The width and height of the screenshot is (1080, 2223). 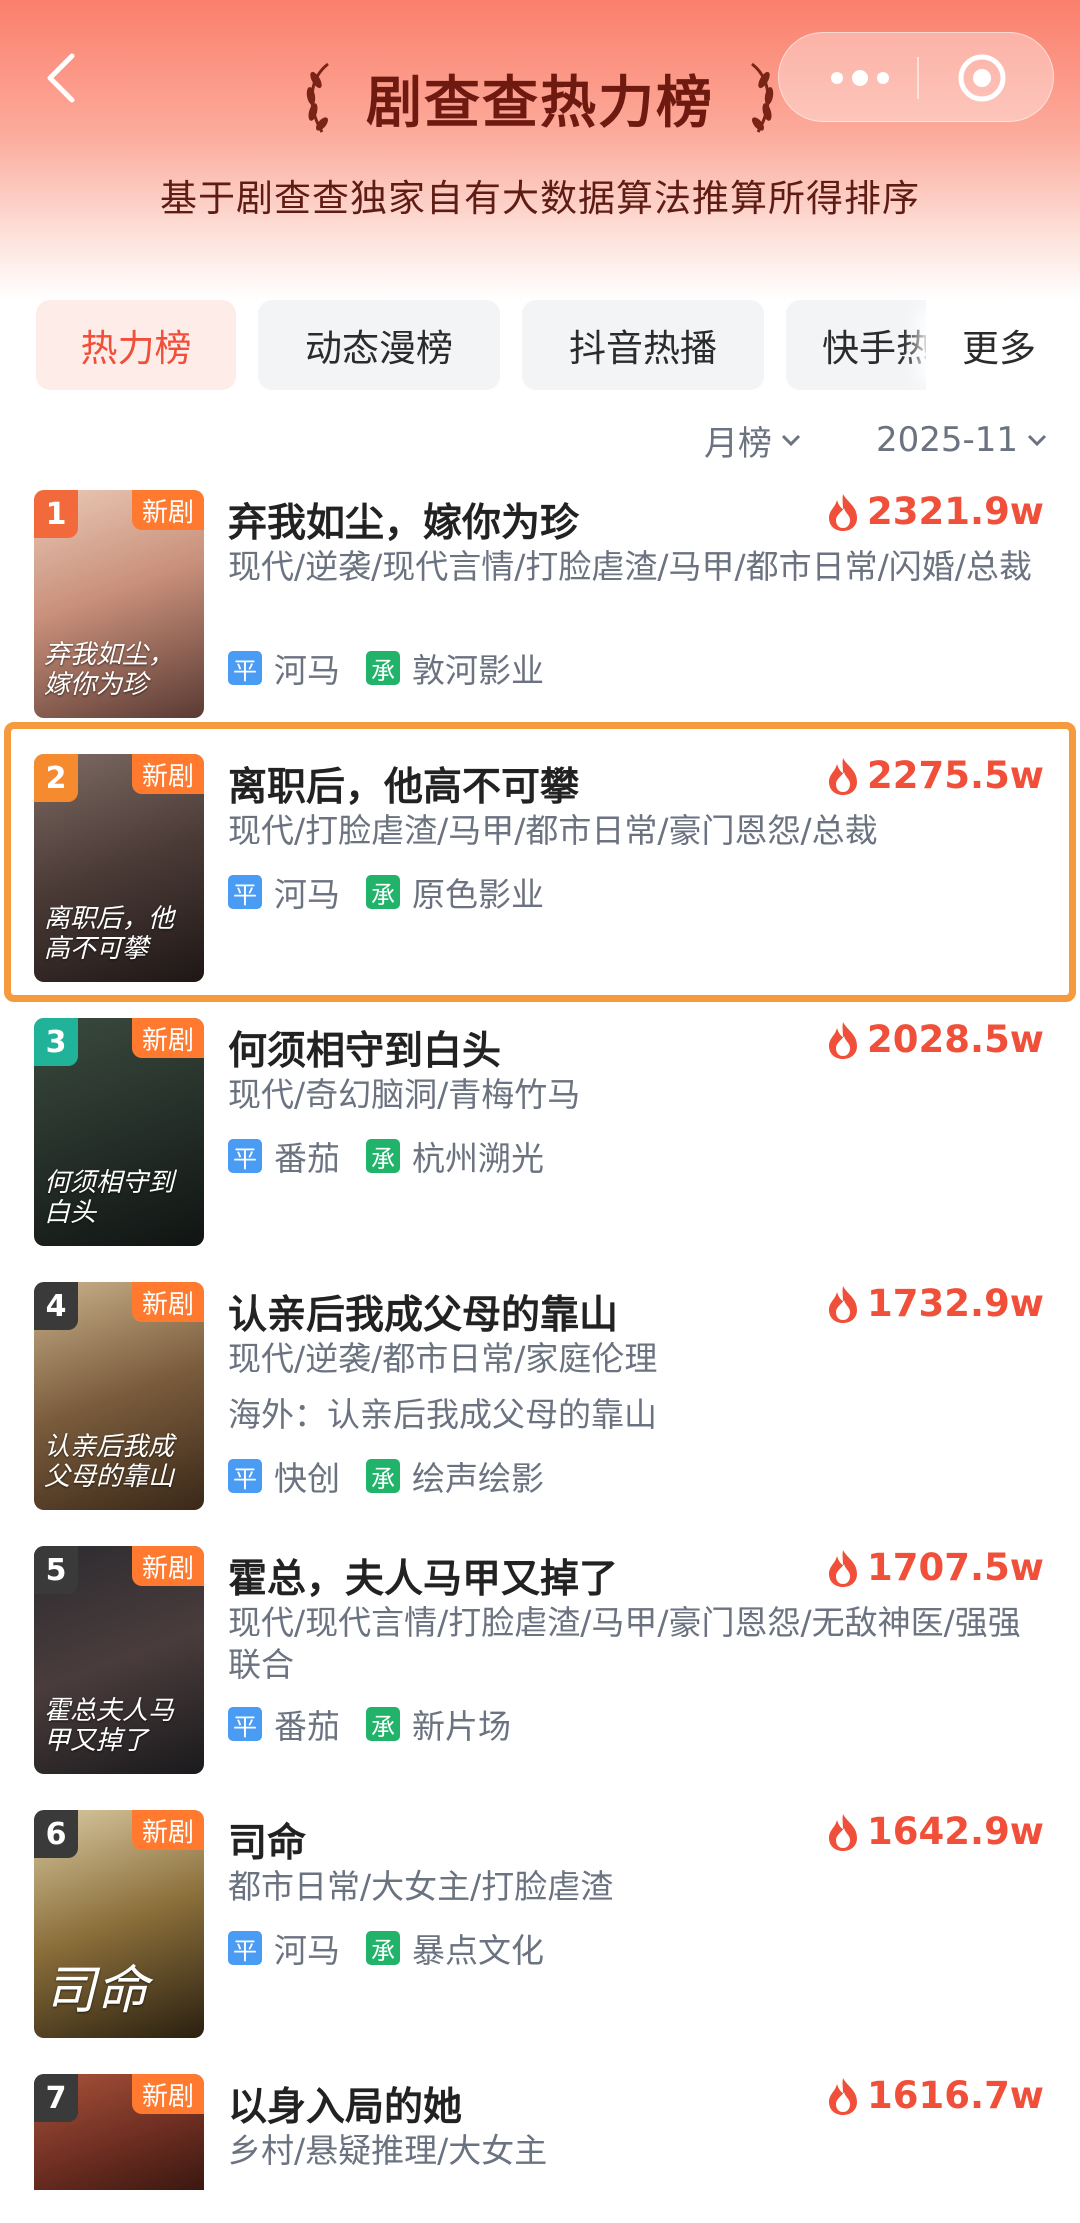 What do you see at coordinates (442, 1414) in the screenshot?
I see `overseas-title: 海外：认亲后我成父母的靠山` at bounding box center [442, 1414].